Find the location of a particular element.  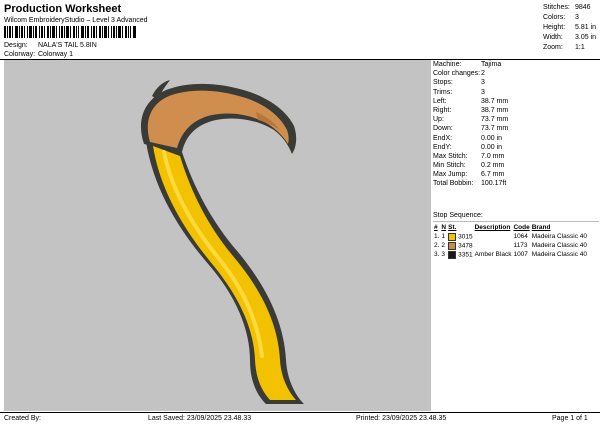

stat-width: Width: 3.05 in is located at coordinates (570, 37).